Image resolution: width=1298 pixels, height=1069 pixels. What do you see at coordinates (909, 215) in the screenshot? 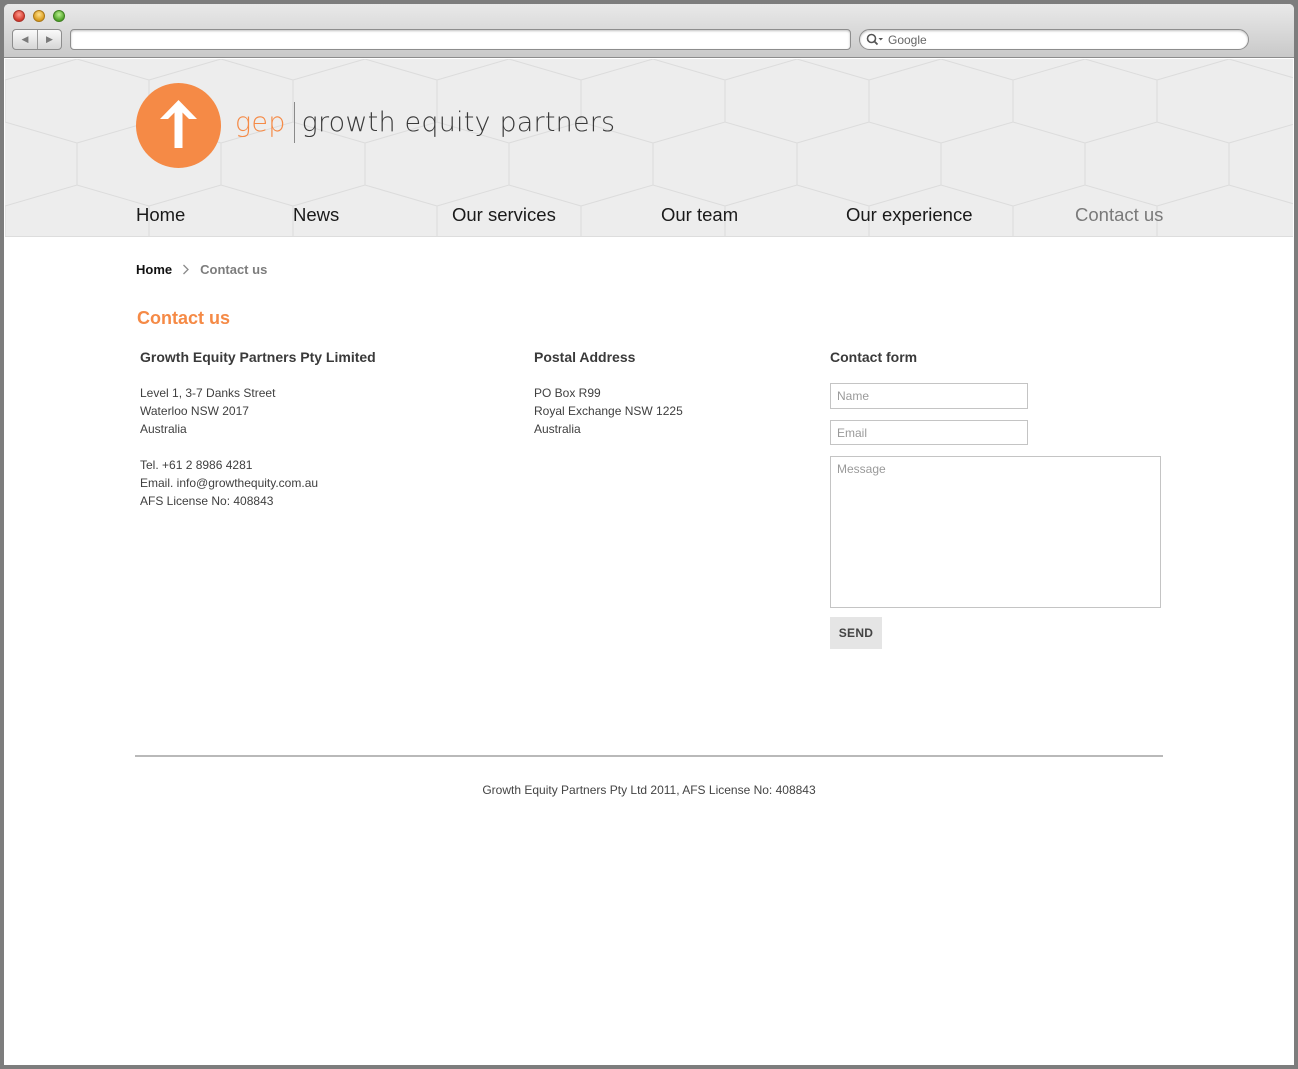
I see `nav-item-our-experience: Our experience` at bounding box center [909, 215].